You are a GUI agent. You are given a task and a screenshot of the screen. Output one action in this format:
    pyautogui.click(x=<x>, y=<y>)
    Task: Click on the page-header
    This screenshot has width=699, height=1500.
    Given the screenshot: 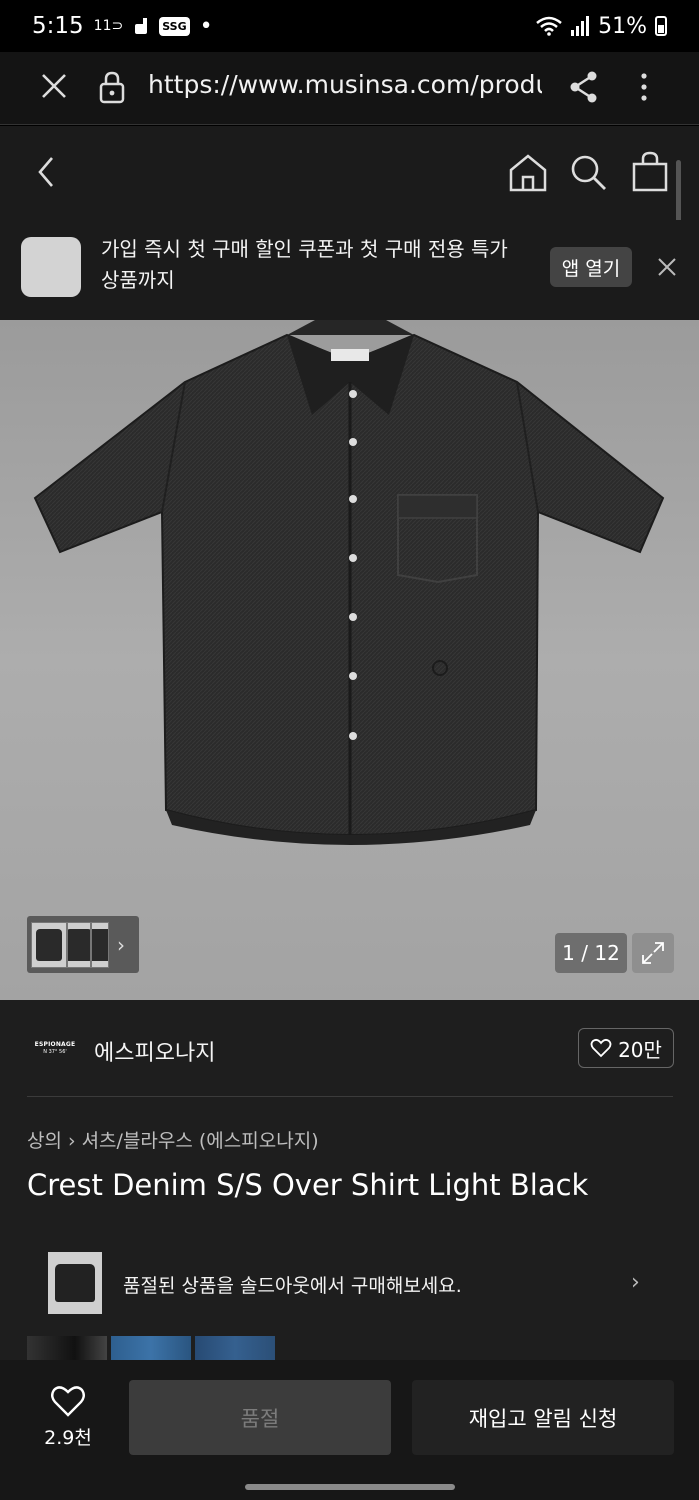 What is the action you would take?
    pyautogui.click(x=349, y=173)
    